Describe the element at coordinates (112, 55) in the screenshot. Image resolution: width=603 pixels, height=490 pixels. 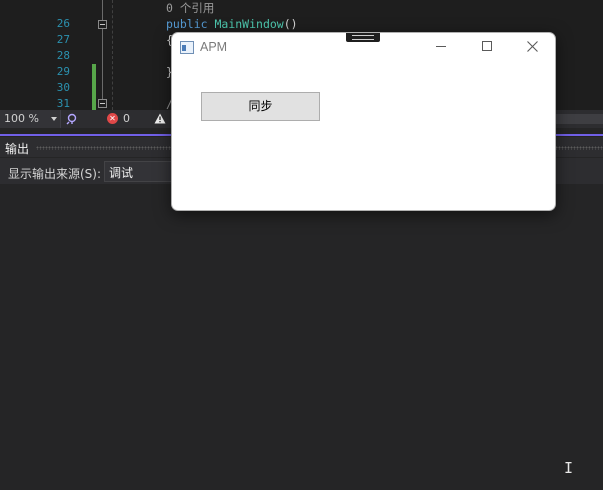
I see `indent-guide` at that location.